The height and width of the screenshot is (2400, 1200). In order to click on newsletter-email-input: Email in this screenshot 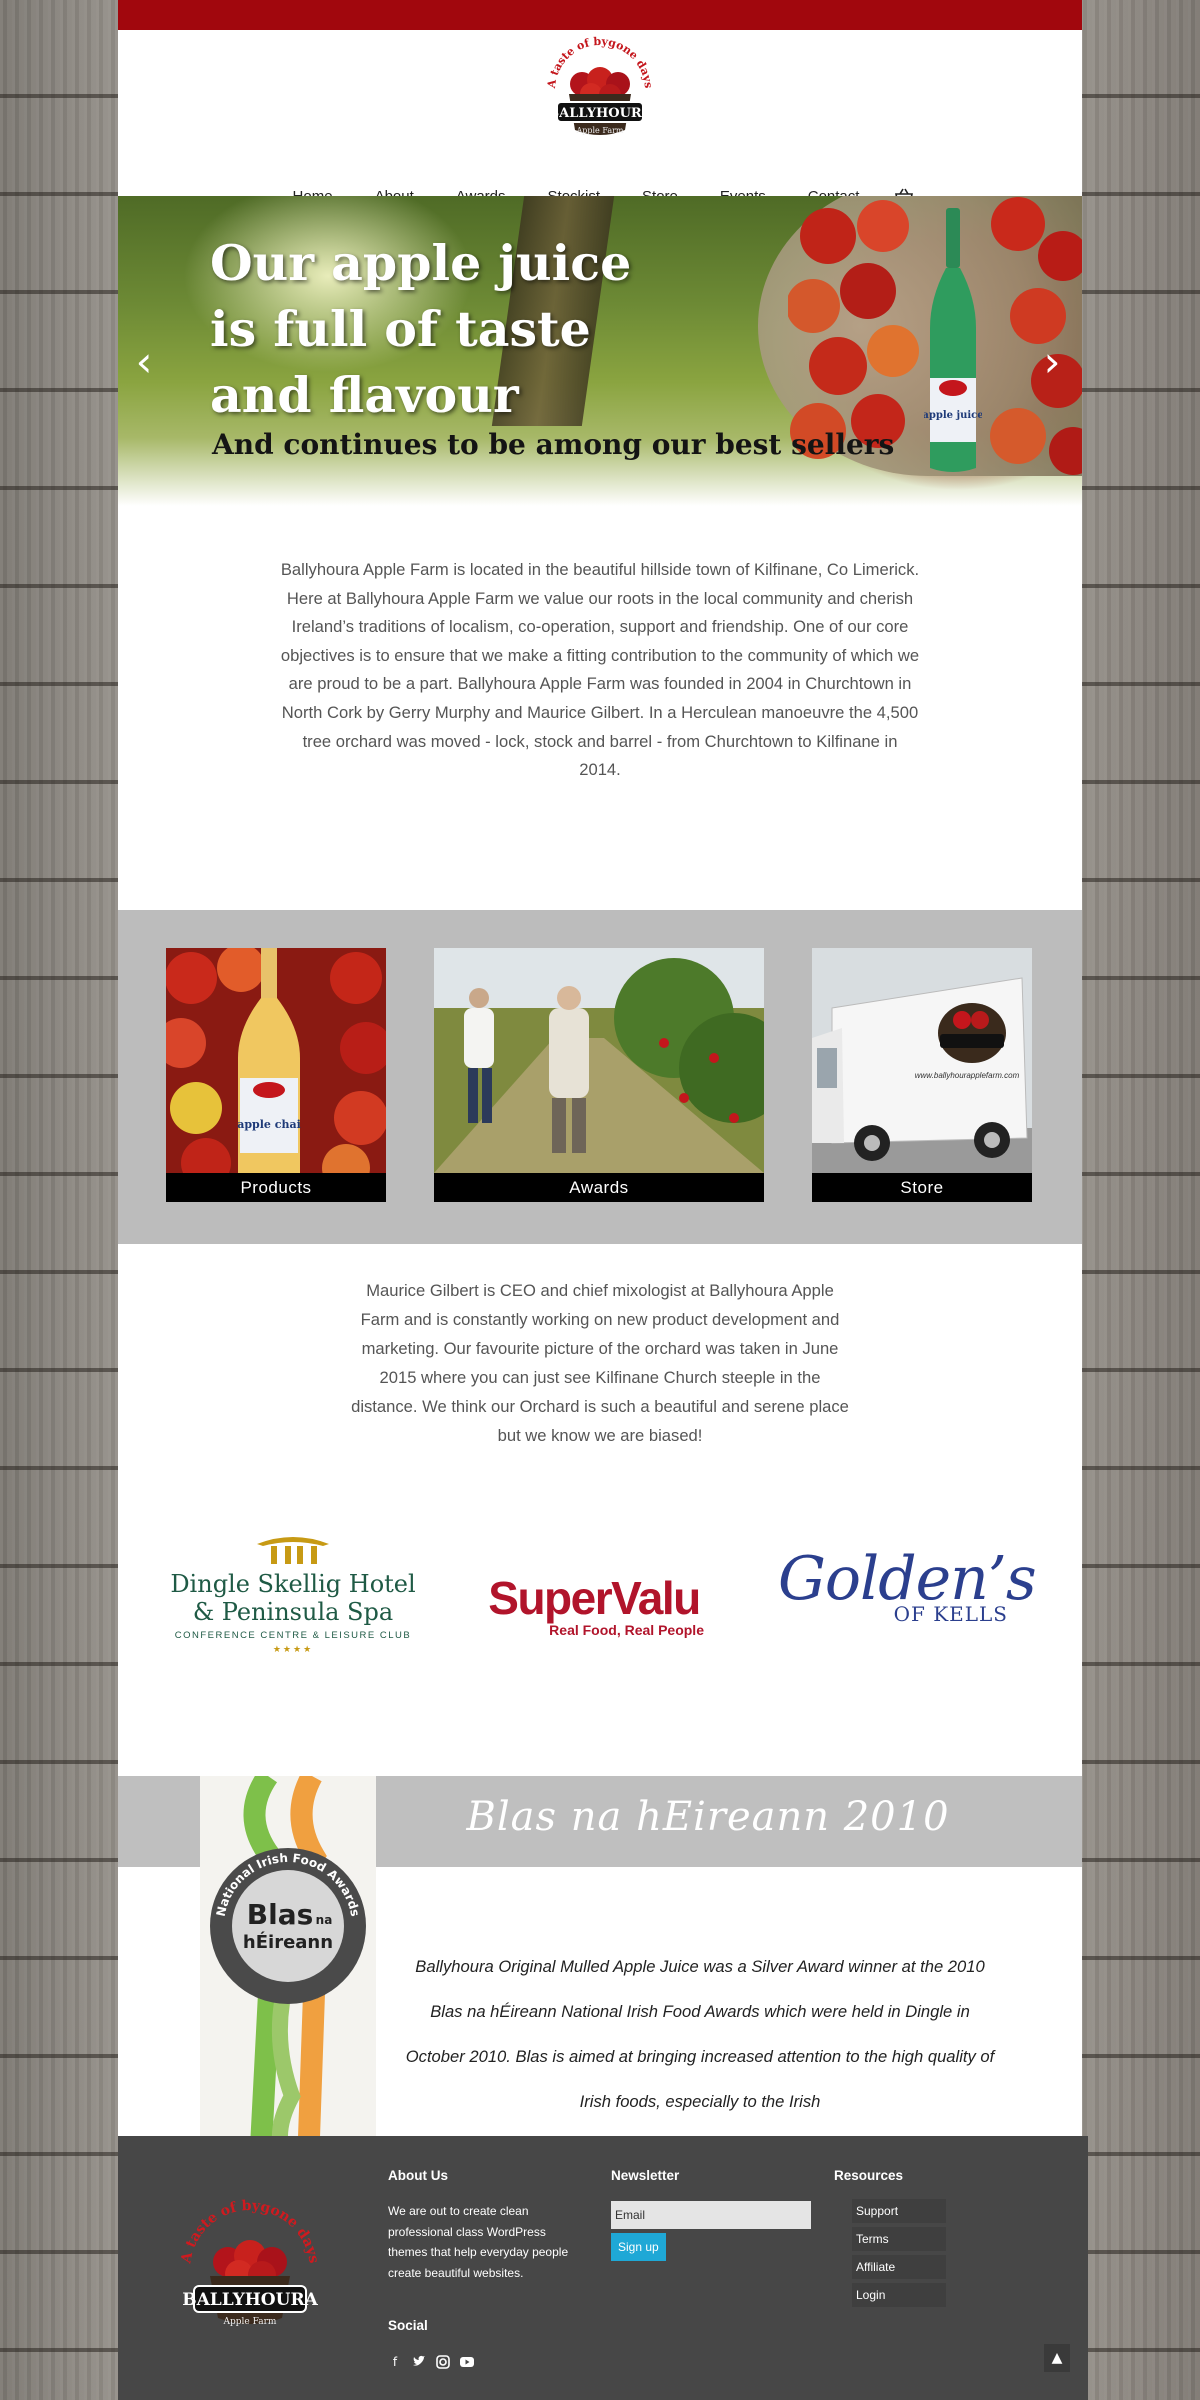, I will do `click(711, 2215)`.